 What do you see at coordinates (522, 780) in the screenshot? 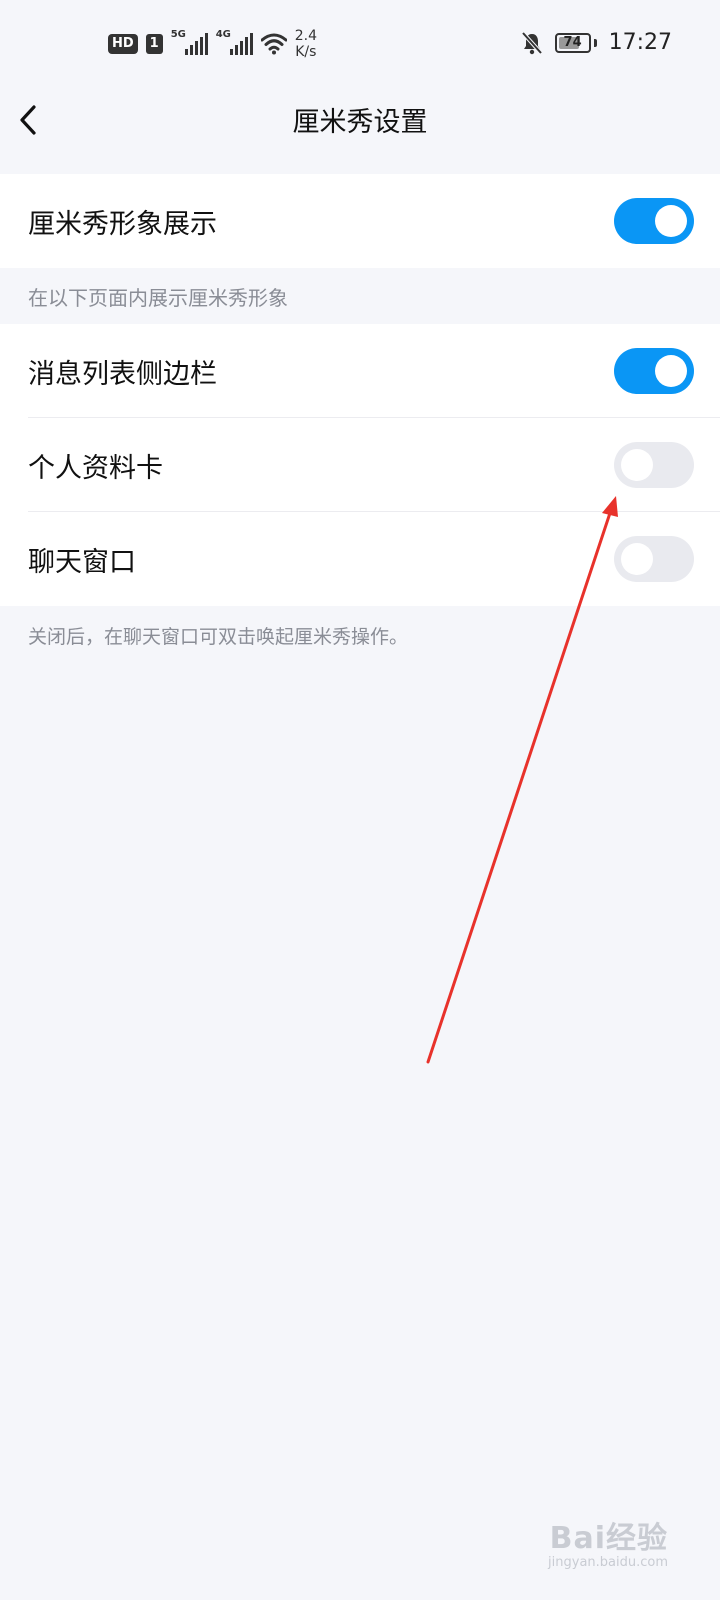
I see `annotation-arrow-icon` at bounding box center [522, 780].